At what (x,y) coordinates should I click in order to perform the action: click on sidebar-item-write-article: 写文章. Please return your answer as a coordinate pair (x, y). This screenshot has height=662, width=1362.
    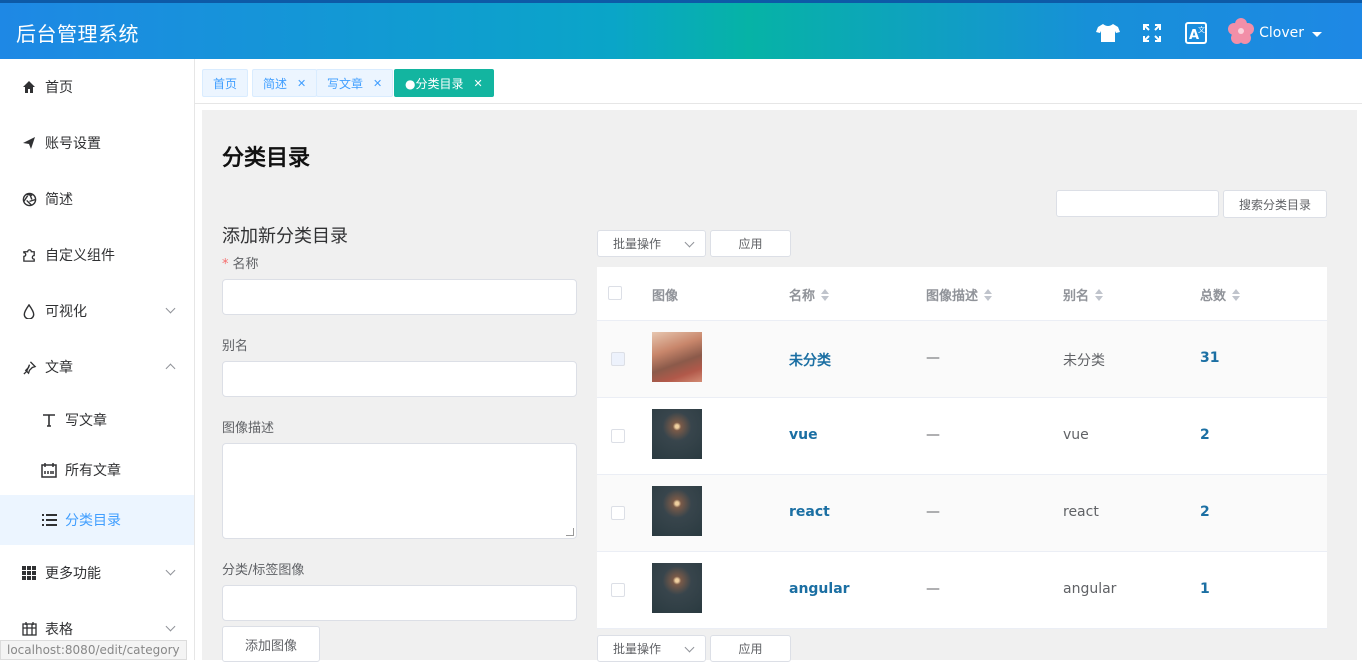
    Looking at the image, I should click on (97, 420).